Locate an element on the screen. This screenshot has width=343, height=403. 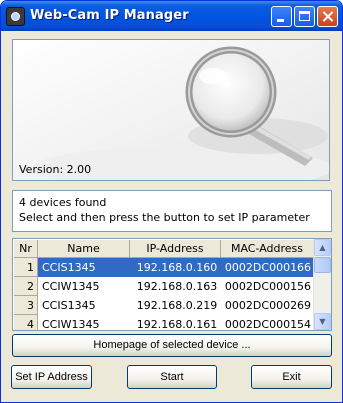
row-number: 4 is located at coordinates (26, 322).